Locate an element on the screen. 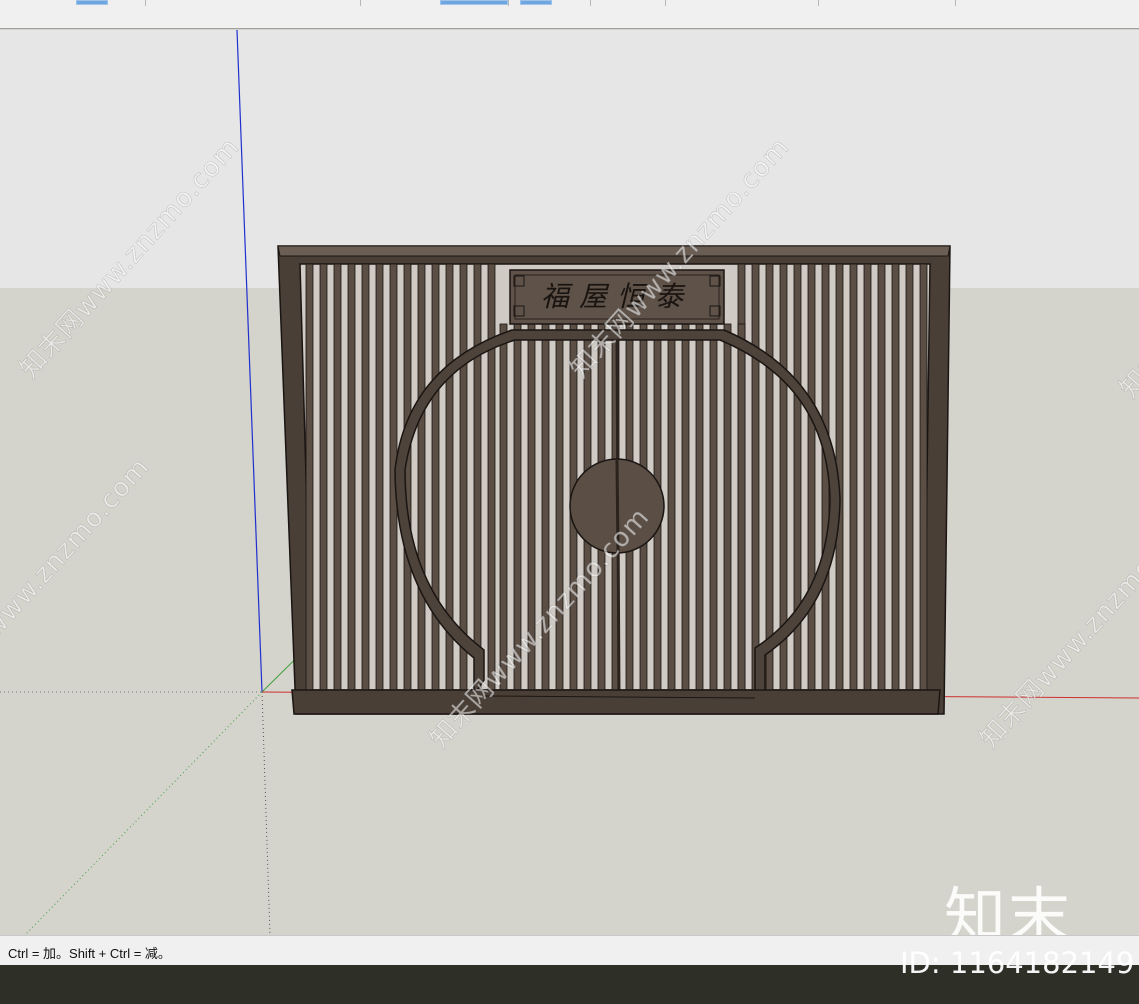 This screenshot has height=1004, width=1139. status-hint: Ctrl = 加。Shift + Ctrl = 减。 is located at coordinates (89, 953).